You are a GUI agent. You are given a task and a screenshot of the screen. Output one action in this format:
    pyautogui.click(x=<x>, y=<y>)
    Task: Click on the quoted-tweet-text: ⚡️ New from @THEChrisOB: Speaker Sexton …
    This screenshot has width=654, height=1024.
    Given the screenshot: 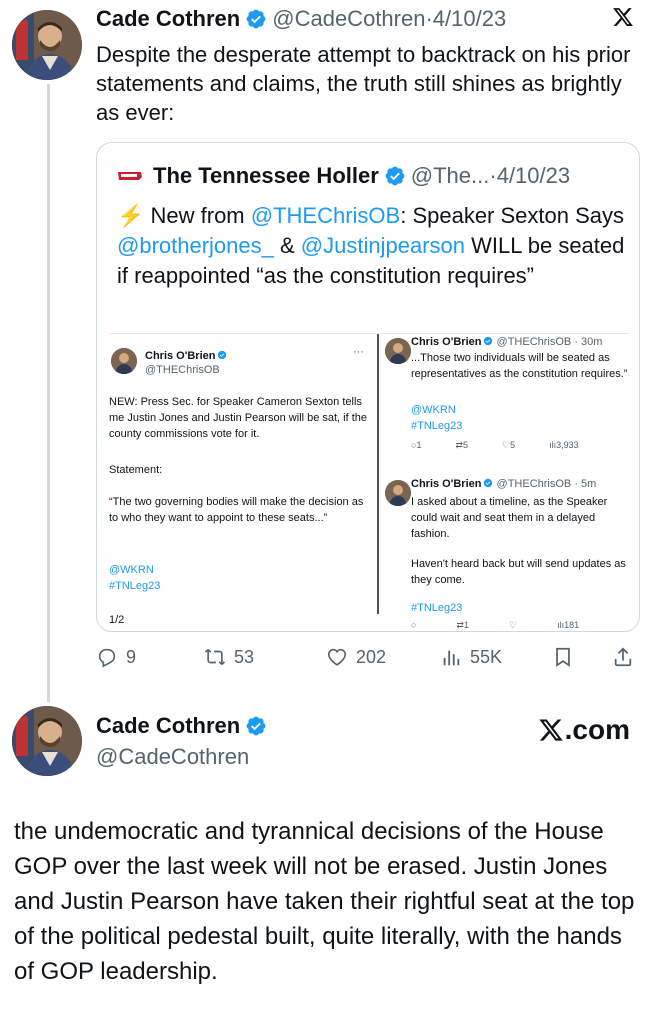 What is the action you would take?
    pyautogui.click(x=372, y=246)
    